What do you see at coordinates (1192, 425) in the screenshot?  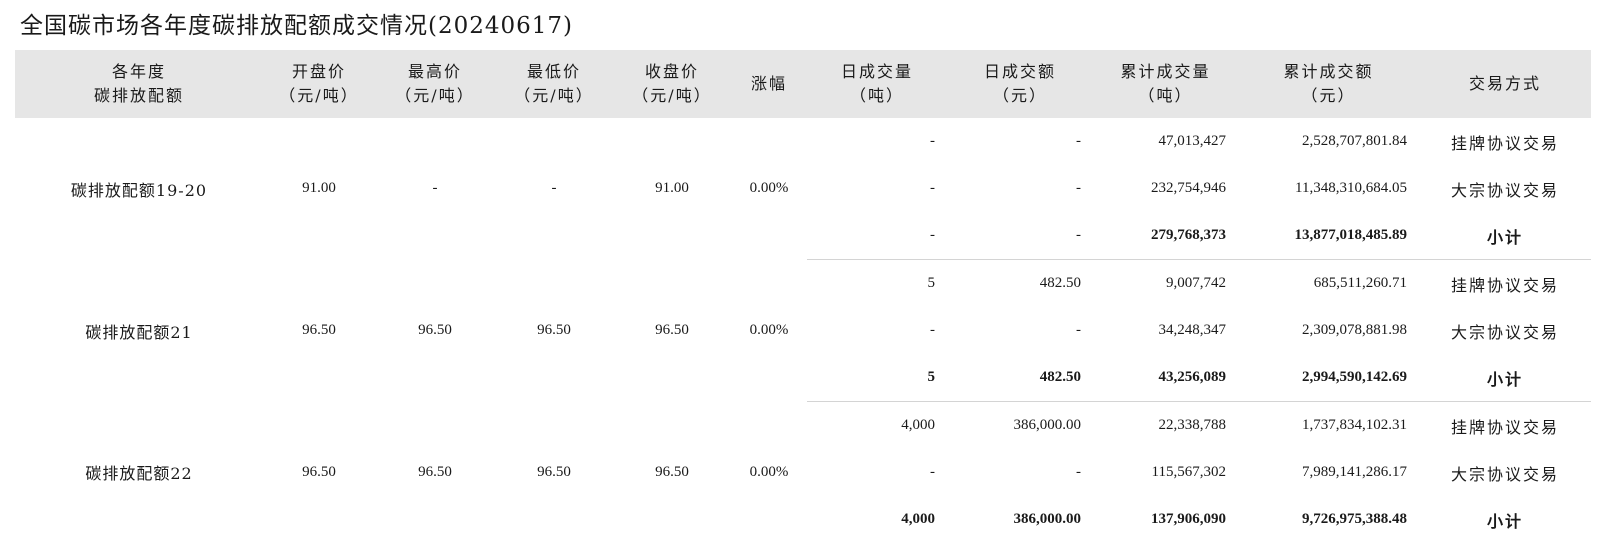 I see `cum-volume-cell: 22,338,788` at bounding box center [1192, 425].